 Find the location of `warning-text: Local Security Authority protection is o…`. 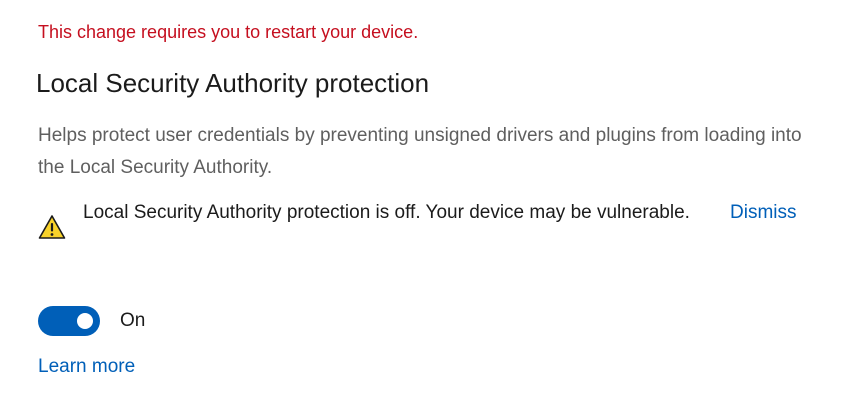

warning-text: Local Security Authority protection is o… is located at coordinates (386, 212).